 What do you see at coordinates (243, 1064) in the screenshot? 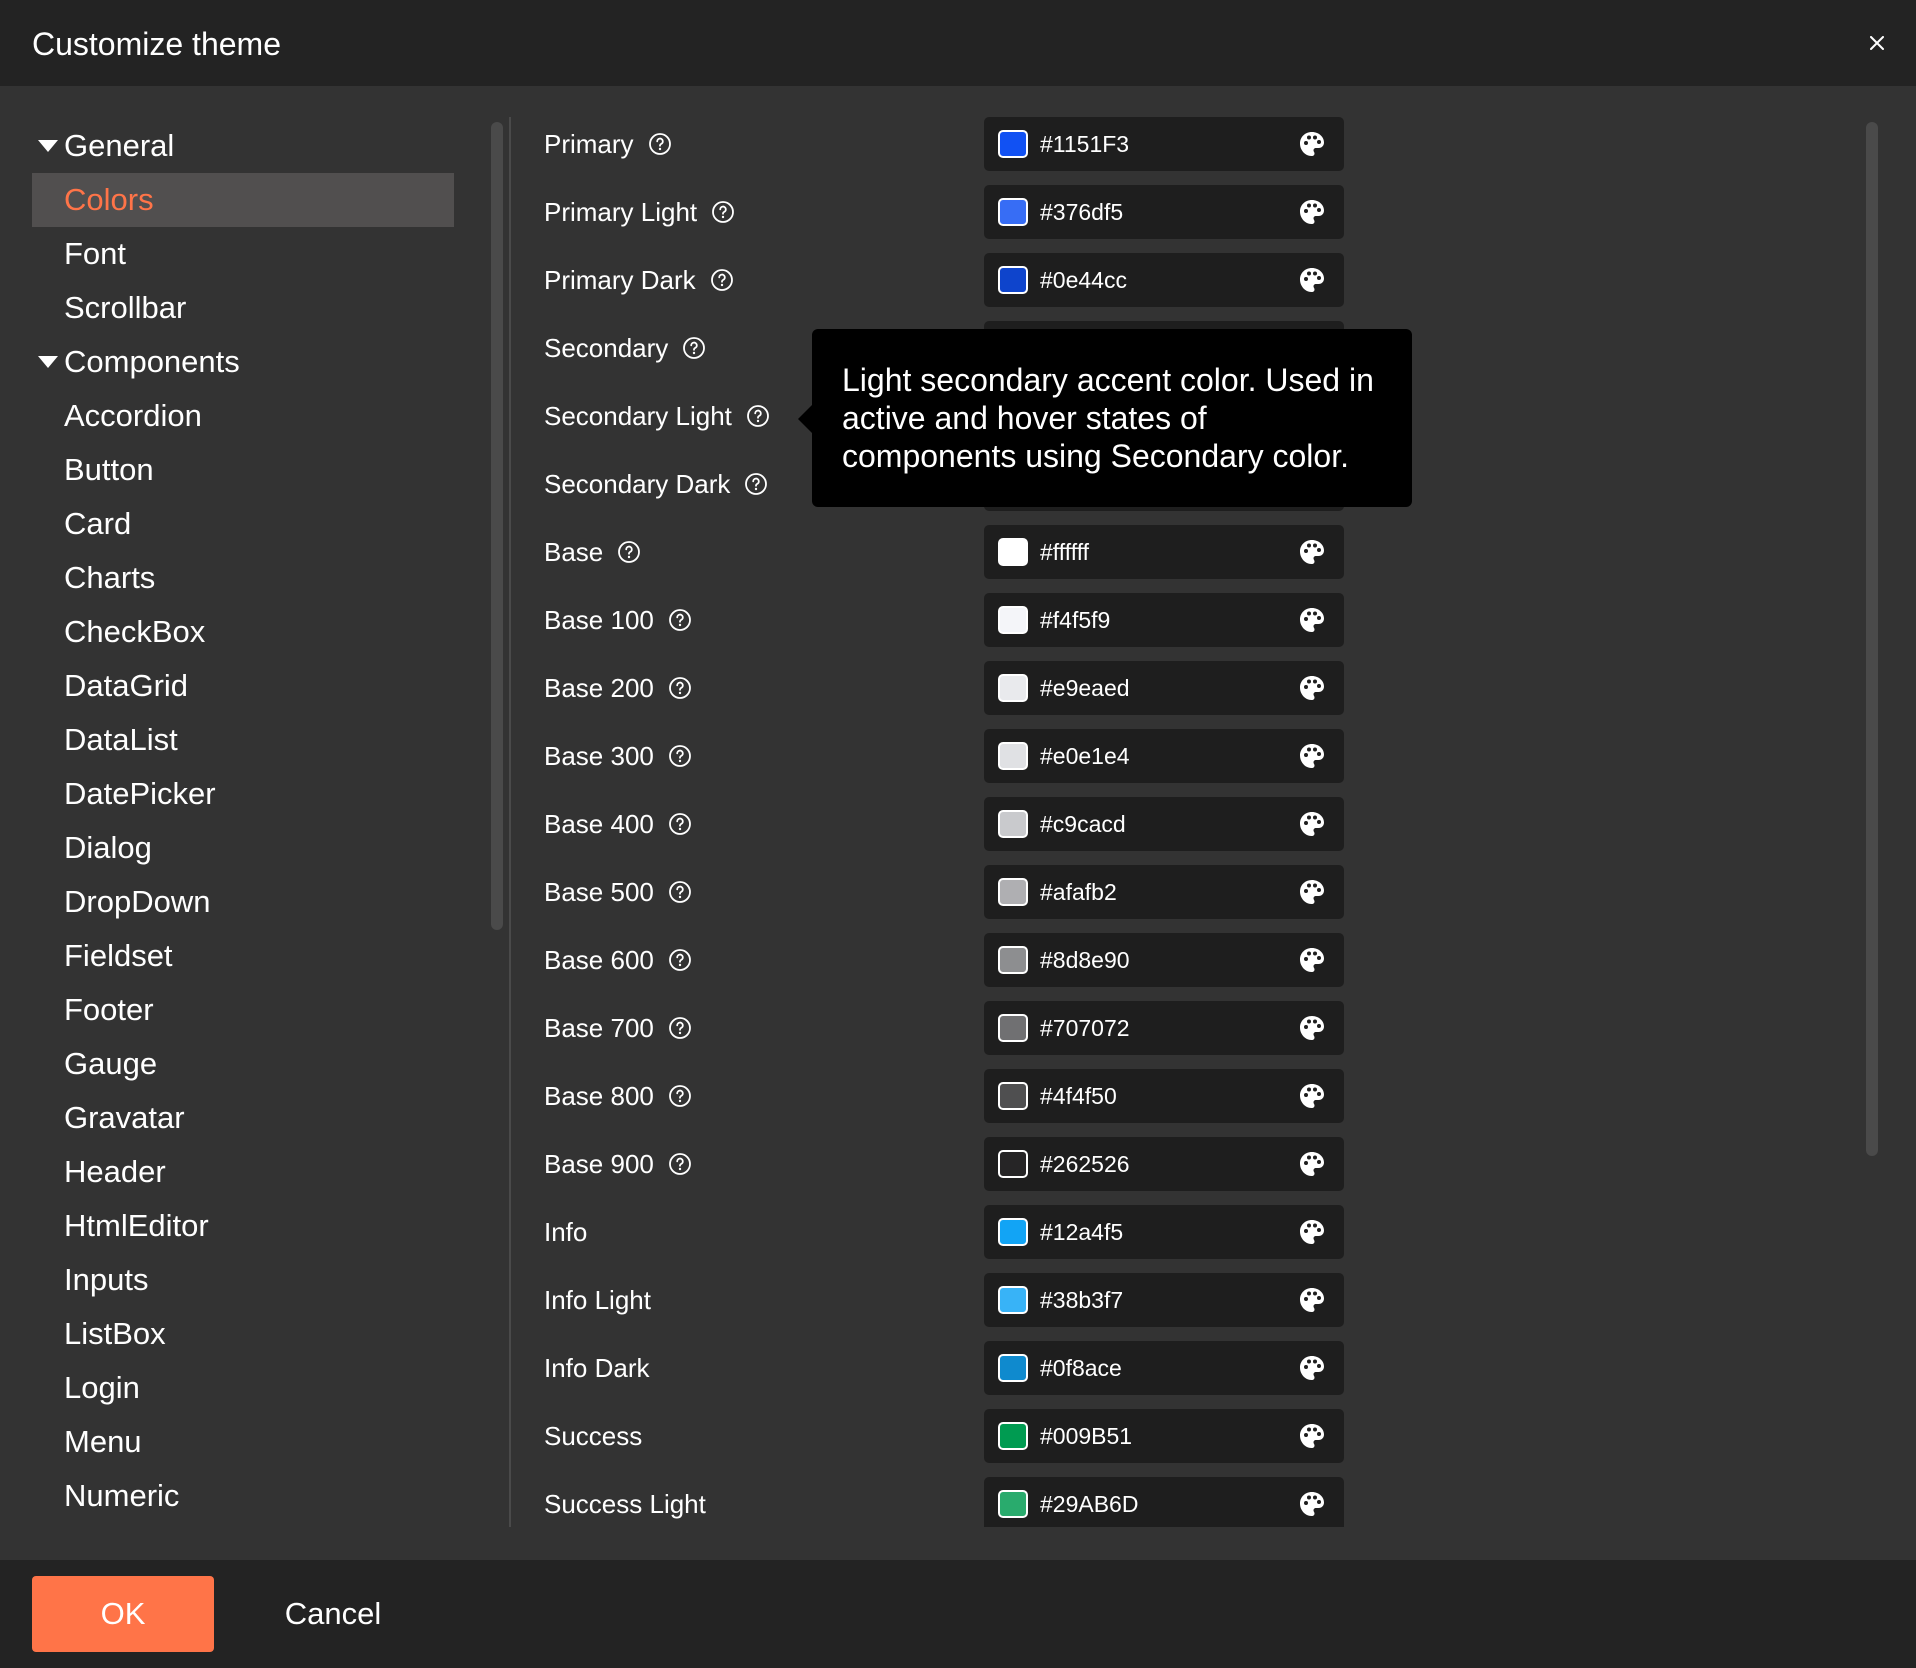
I see `sidebar-item-gauge: Gauge` at bounding box center [243, 1064].